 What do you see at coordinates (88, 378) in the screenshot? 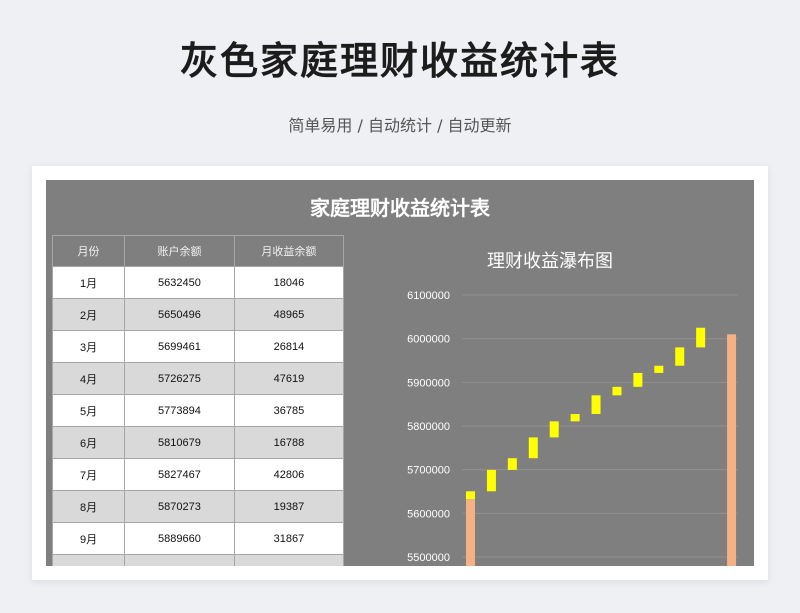
I see `cell-month: 4月` at bounding box center [88, 378].